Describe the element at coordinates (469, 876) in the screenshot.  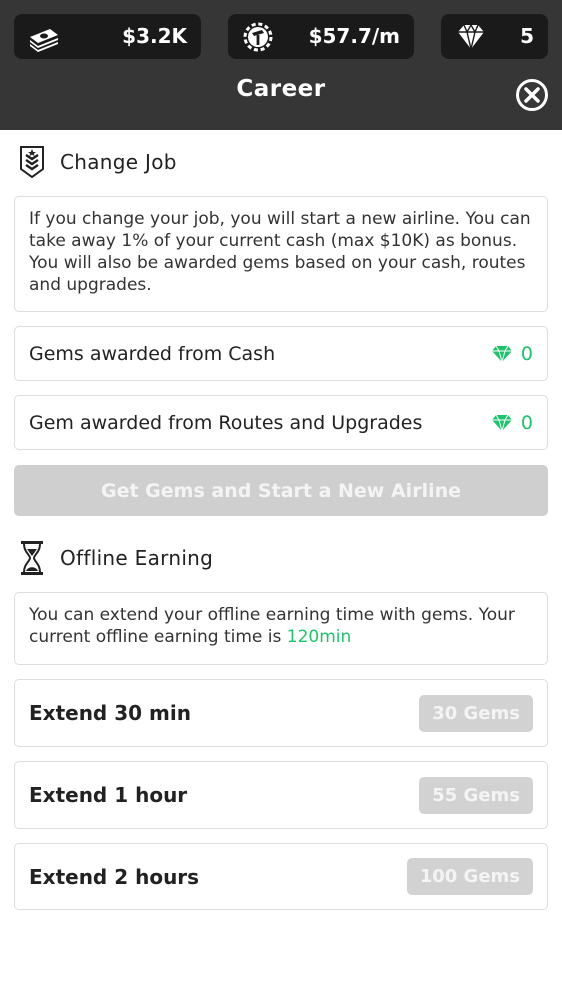
I see `extend-2hours-button: 100 Gems` at that location.